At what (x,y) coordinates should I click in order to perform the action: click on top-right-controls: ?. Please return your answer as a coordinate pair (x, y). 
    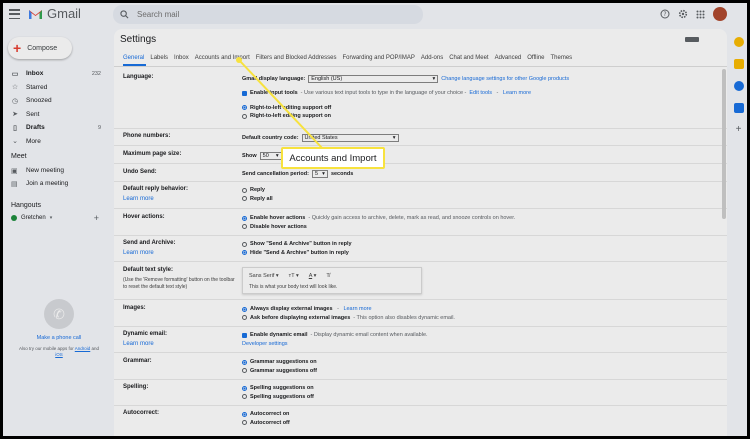
    Looking at the image, I should click on (693, 14).